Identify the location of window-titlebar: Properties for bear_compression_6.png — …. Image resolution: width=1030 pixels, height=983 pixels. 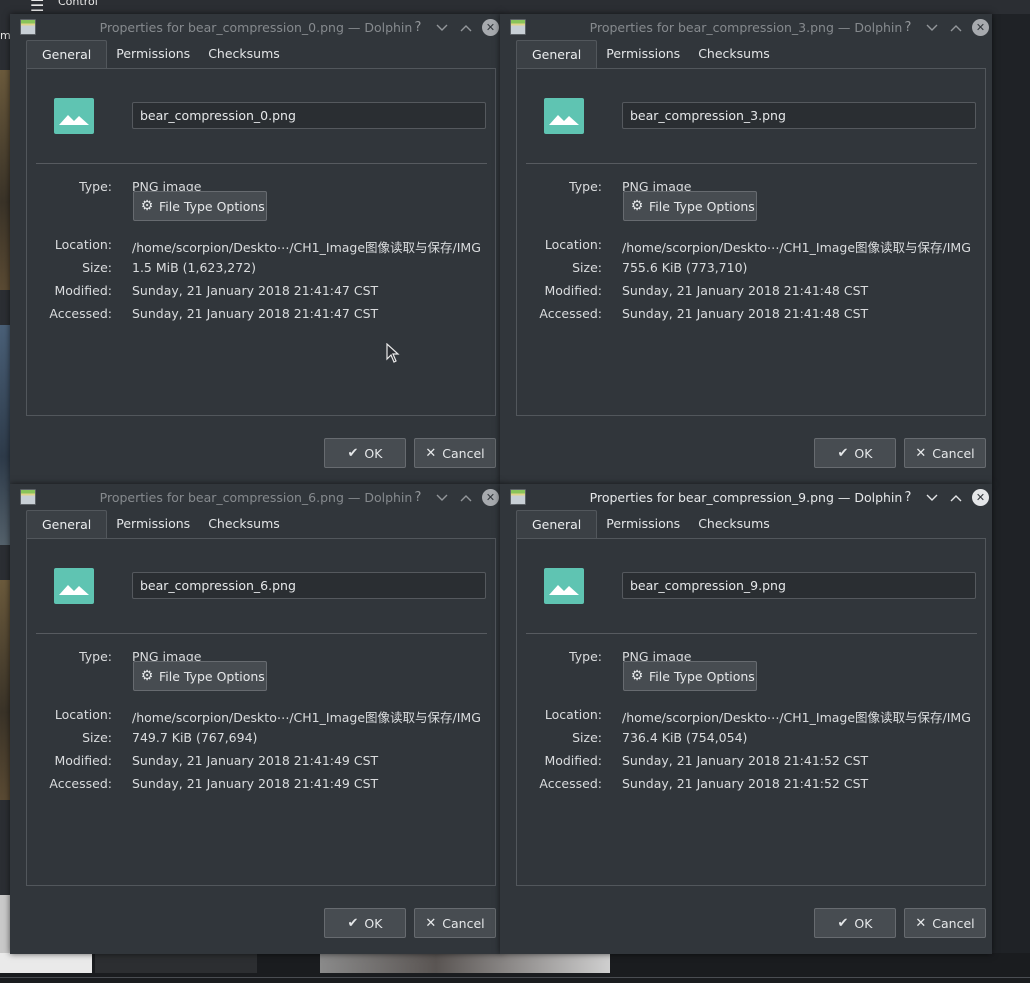
(256, 498).